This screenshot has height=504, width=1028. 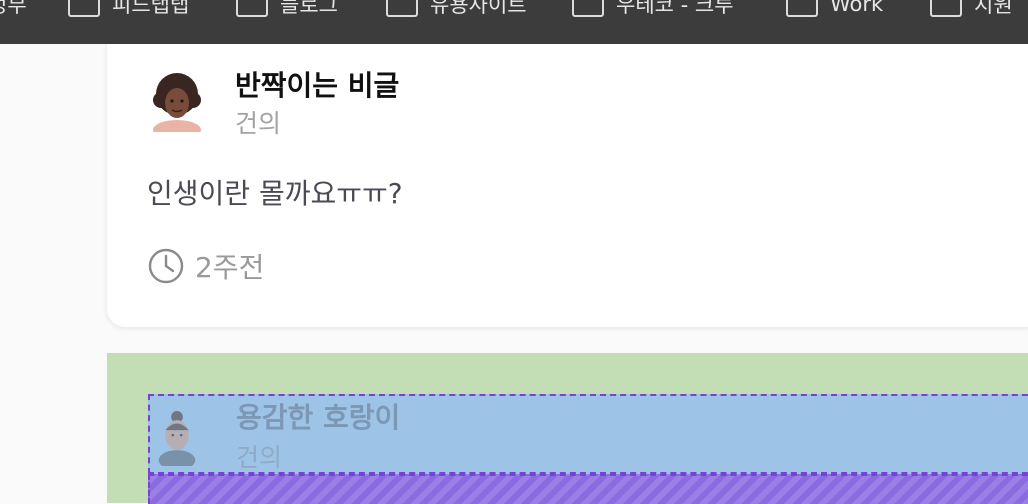 I want to click on dragging-post-category: 건의, so click(x=259, y=457).